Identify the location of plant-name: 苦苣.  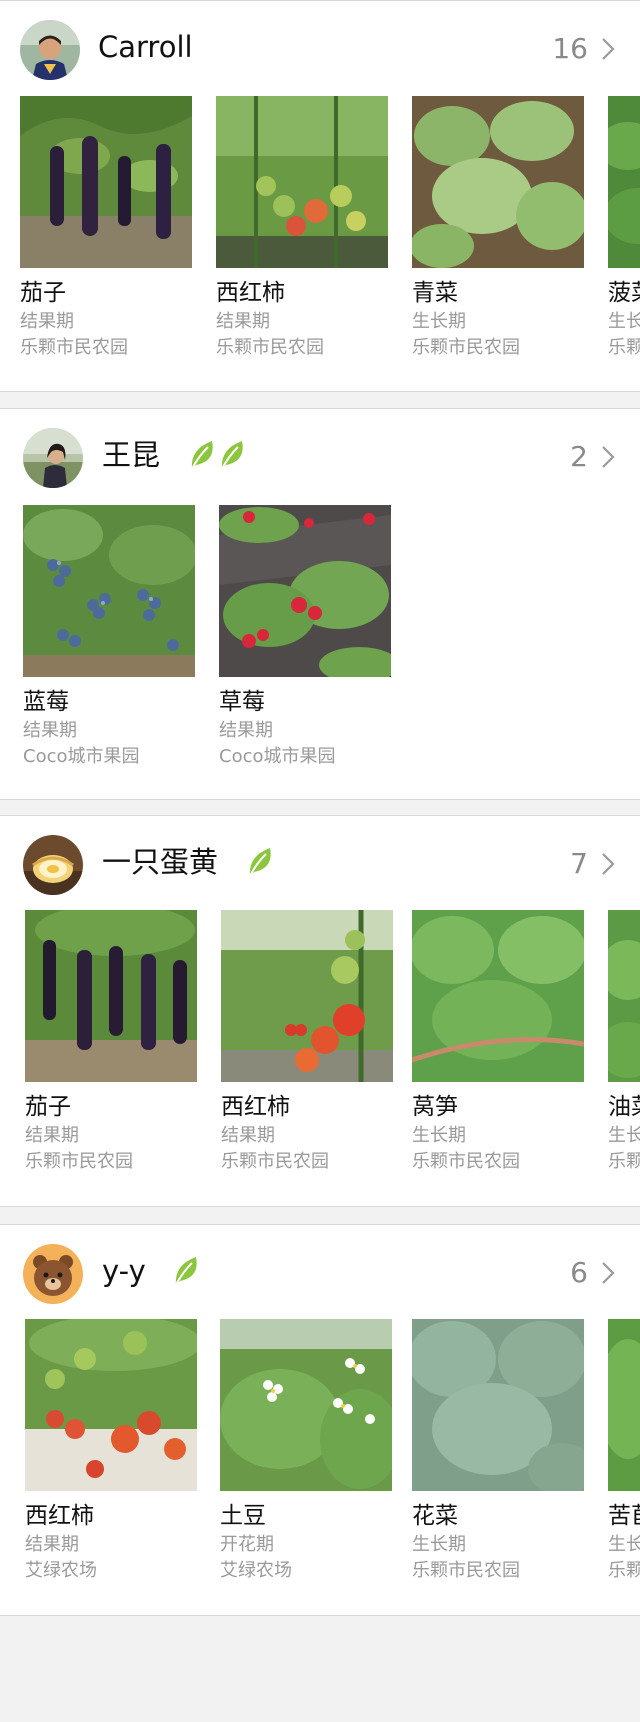
(624, 1516).